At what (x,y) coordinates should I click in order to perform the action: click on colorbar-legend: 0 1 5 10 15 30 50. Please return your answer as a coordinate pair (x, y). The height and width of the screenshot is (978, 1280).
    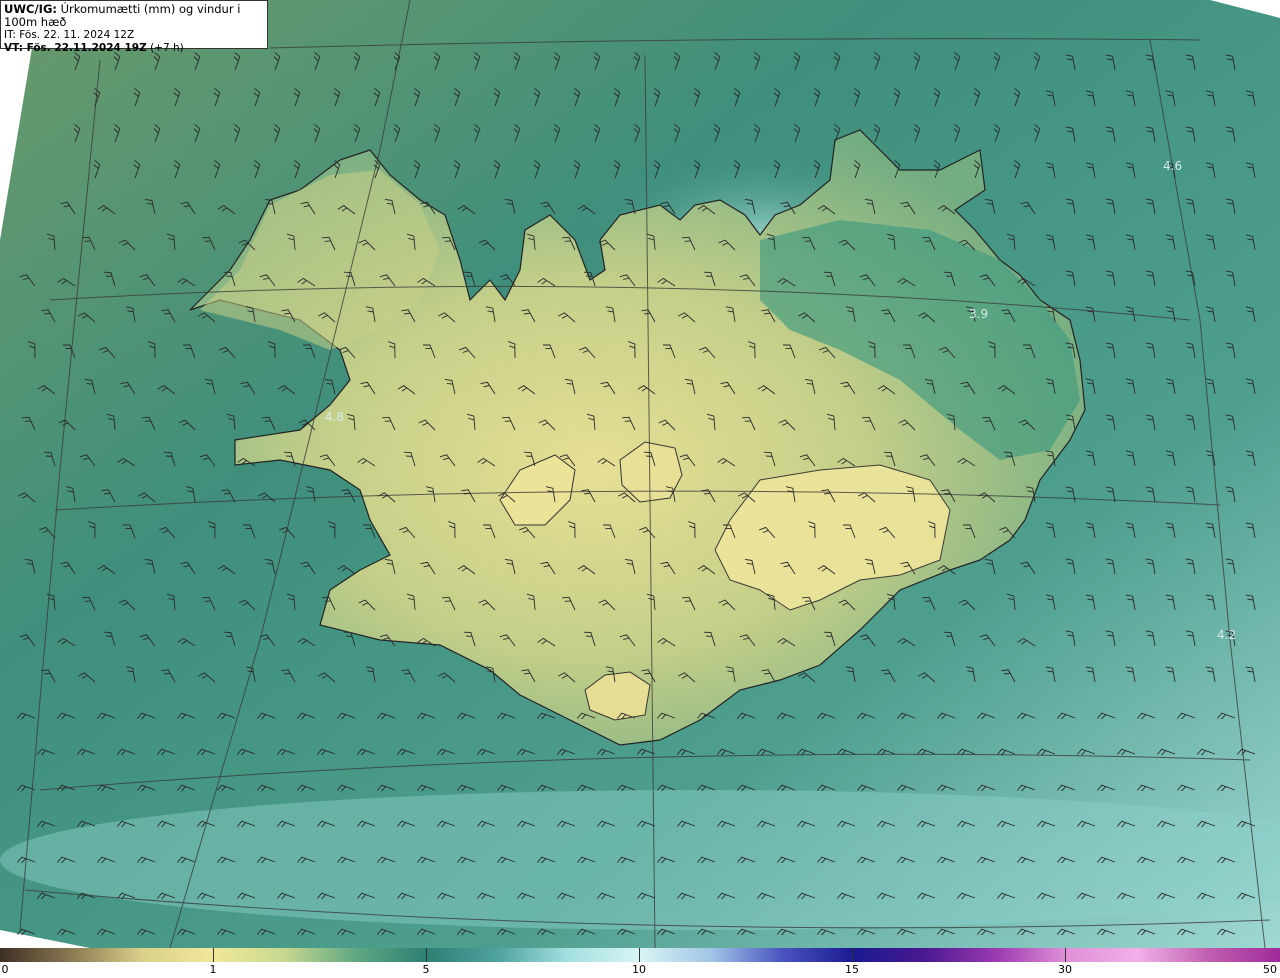
    Looking at the image, I should click on (640, 963).